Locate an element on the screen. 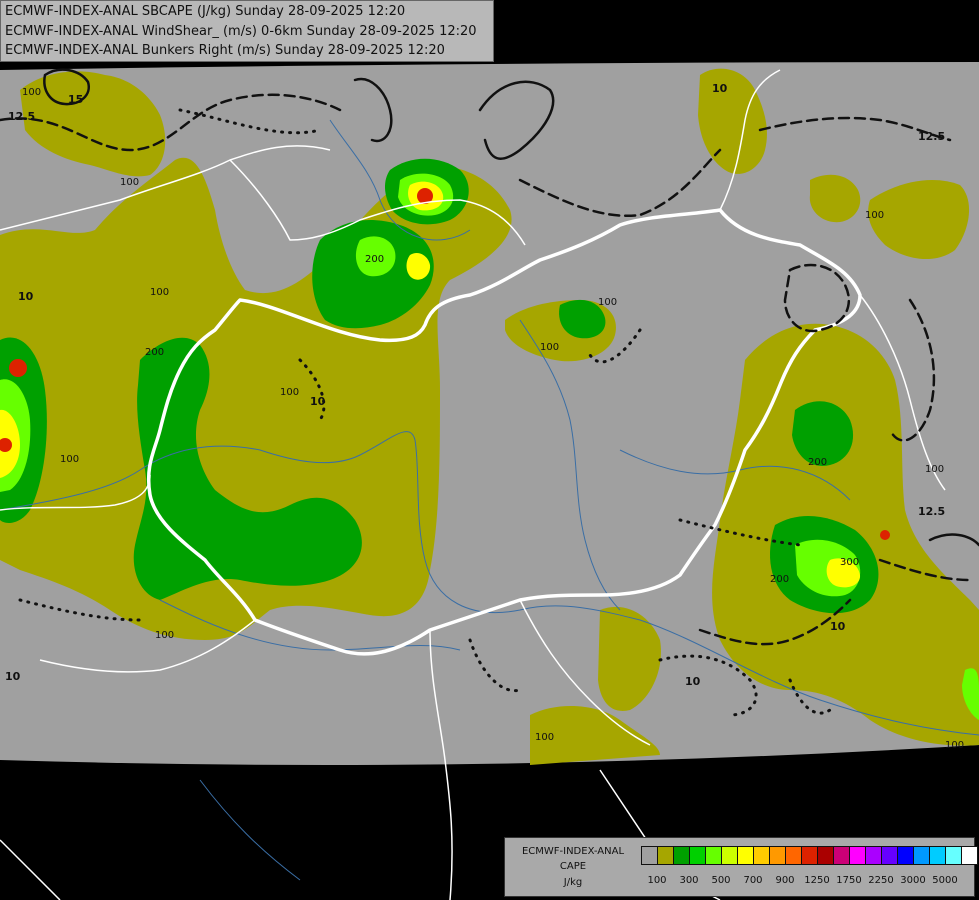 The width and height of the screenshot is (979, 900). cape-peak-west is located at coordinates (18, 368).